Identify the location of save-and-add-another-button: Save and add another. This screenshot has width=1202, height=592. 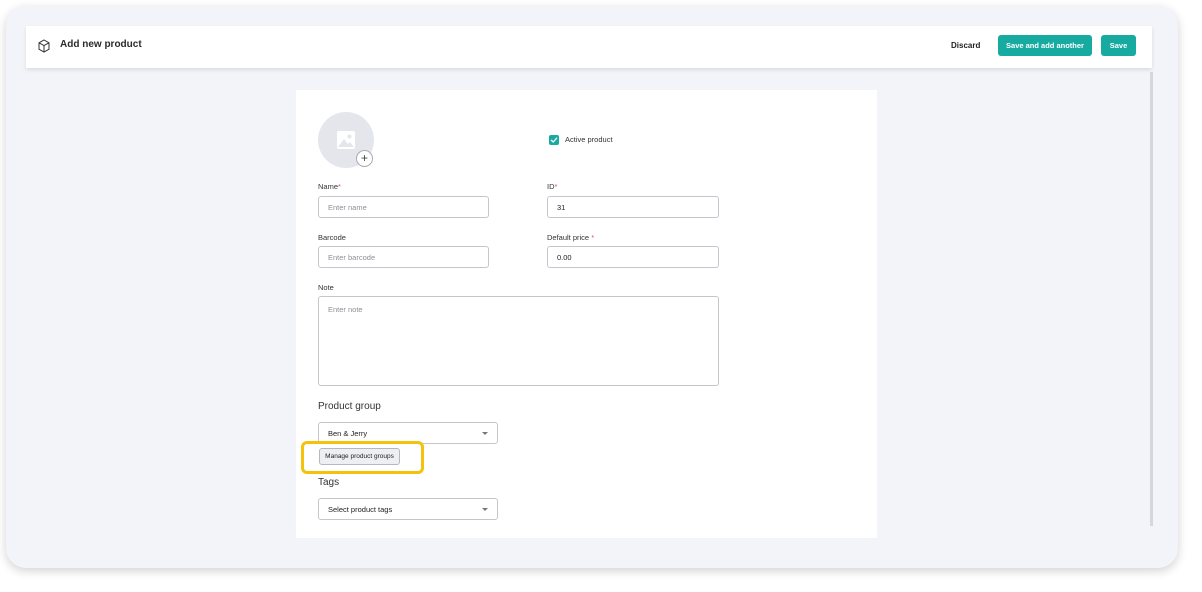
(1045, 45).